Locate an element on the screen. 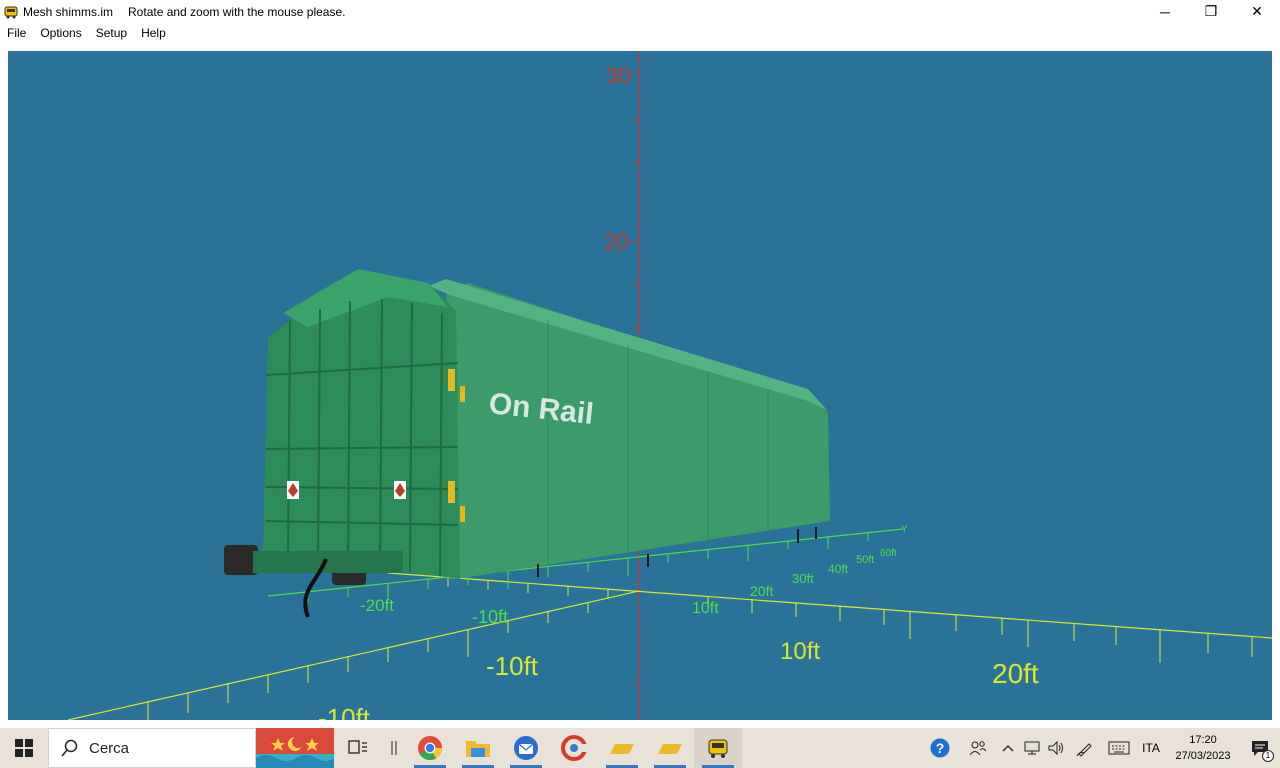  search-icon is located at coordinates (69, 748).